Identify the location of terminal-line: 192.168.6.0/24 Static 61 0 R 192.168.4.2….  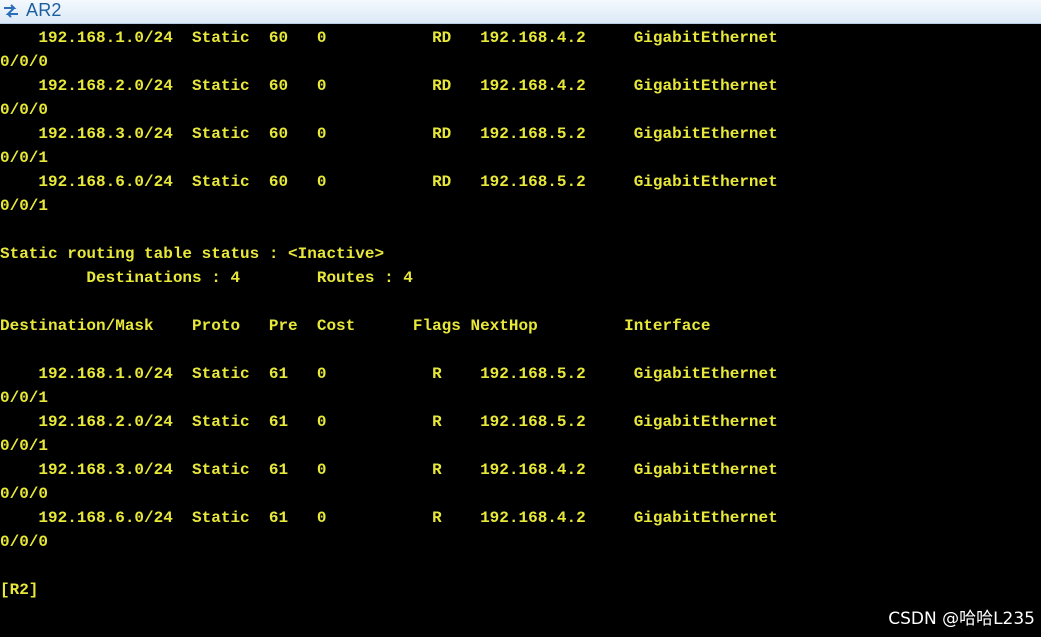
(389, 518).